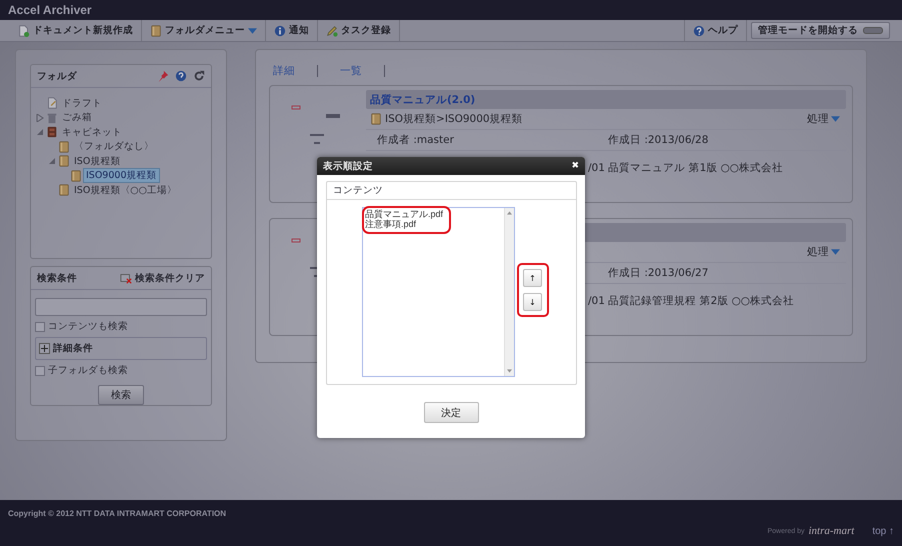  I want to click on tree-item: ISO規程類〈○○工場〉, so click(125, 190).